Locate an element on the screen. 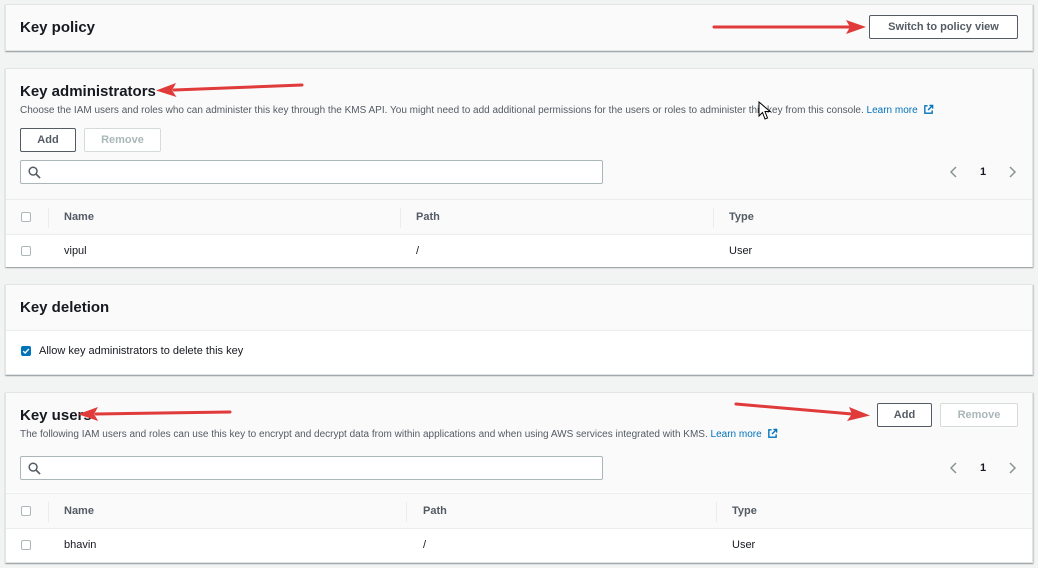 Image resolution: width=1038 pixels, height=568 pixels. key-users-learn-more-link: Learn more is located at coordinates (736, 434).